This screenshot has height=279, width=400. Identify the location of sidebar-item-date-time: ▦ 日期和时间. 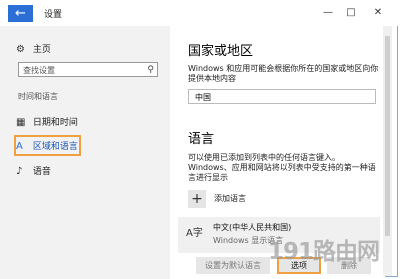
(47, 124).